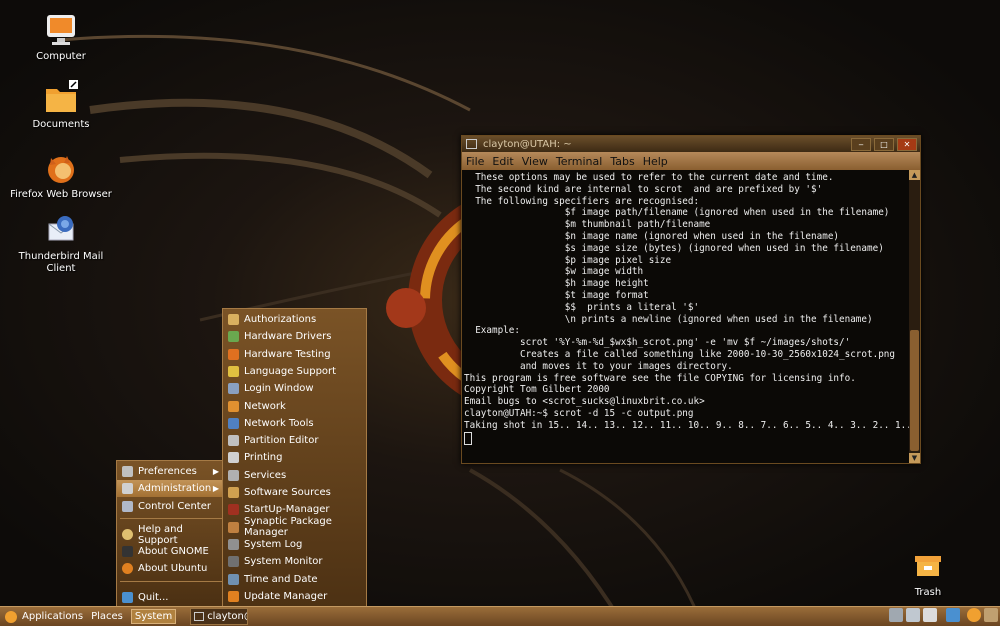  What do you see at coordinates (556, 284) in the screenshot?
I see `terminal-line: $h image height` at bounding box center [556, 284].